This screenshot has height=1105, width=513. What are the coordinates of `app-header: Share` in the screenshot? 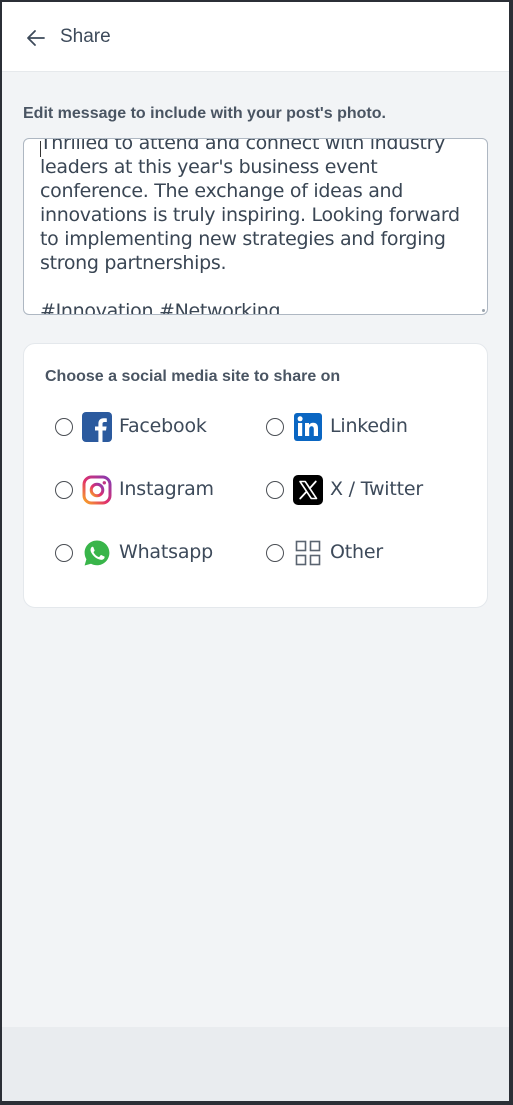 It's located at (255, 37).